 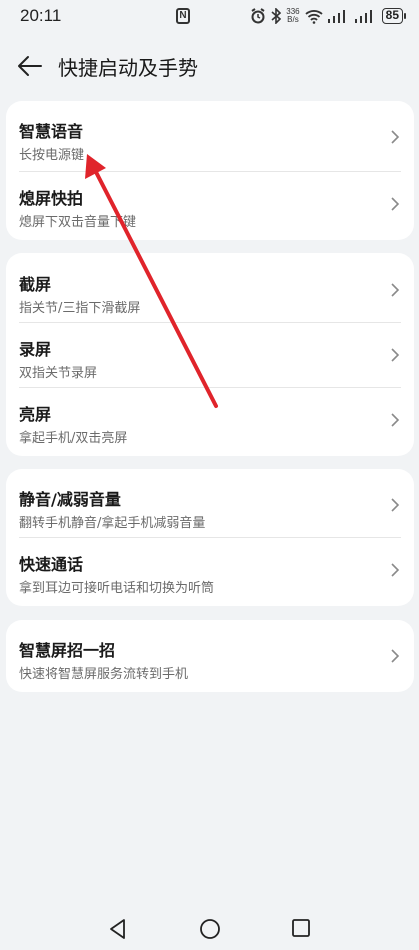 I want to click on nav-recents-icon, so click(x=301, y=928).